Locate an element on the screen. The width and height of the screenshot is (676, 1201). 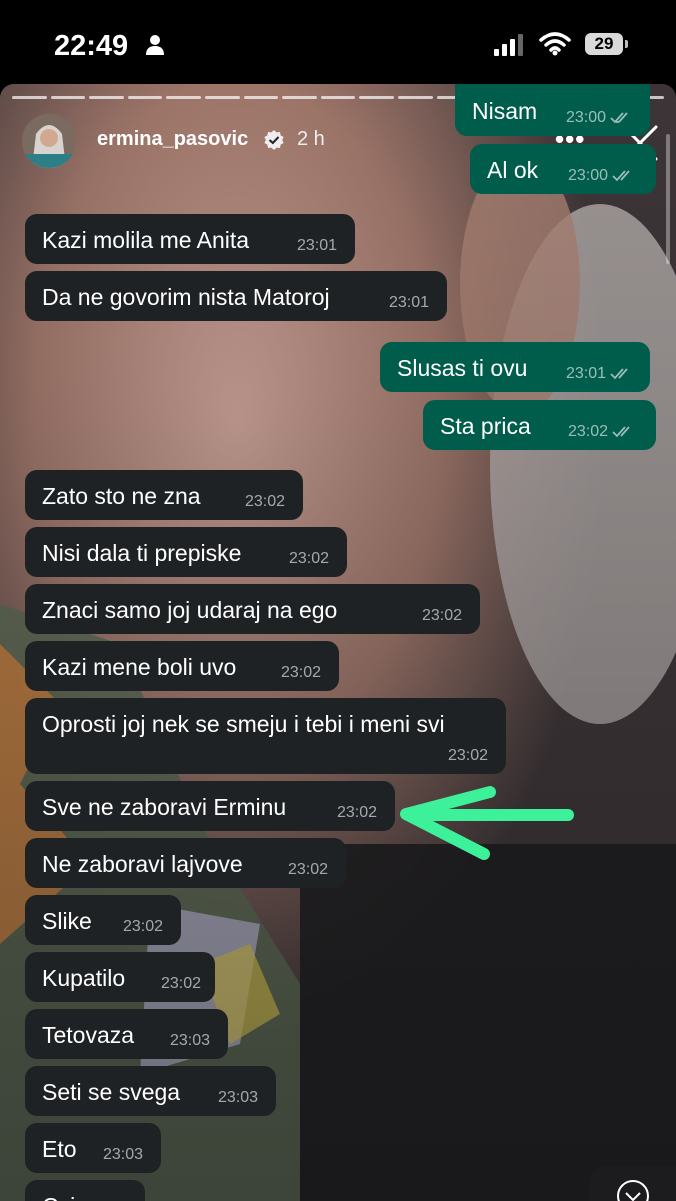
chat-bubble-incoming: Eto 23:03 is located at coordinates (93, 1148).